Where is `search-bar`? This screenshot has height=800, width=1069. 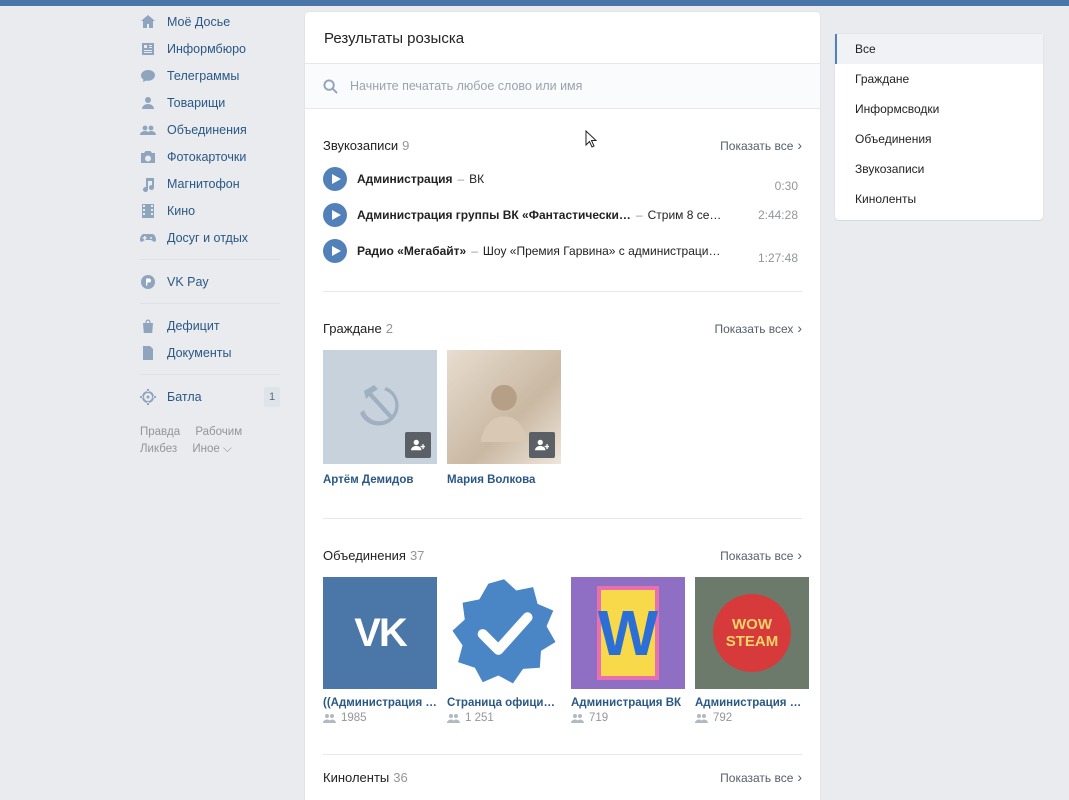
search-bar is located at coordinates (562, 86).